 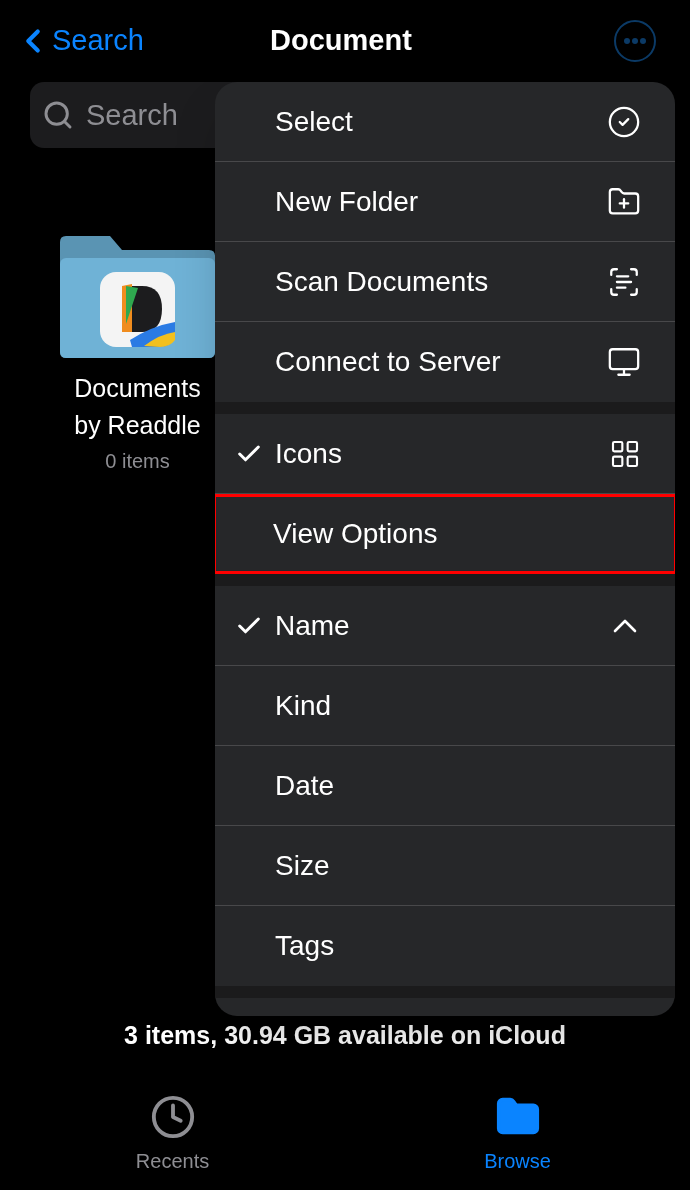 I want to click on menu-item: Name, so click(x=445, y=626).